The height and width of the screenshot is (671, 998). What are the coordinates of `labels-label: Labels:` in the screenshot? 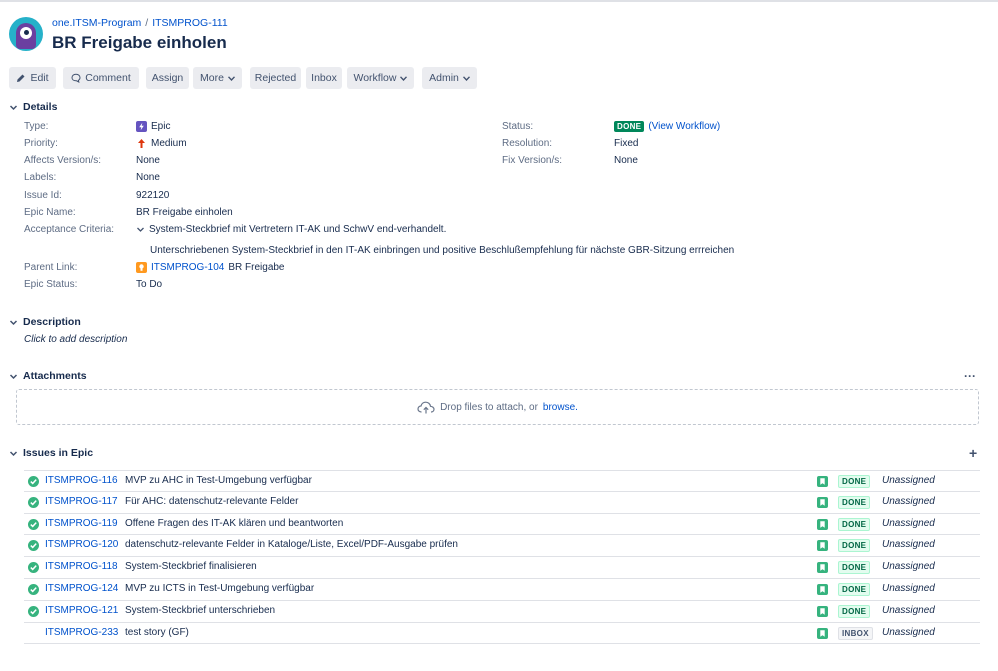 It's located at (40, 177).